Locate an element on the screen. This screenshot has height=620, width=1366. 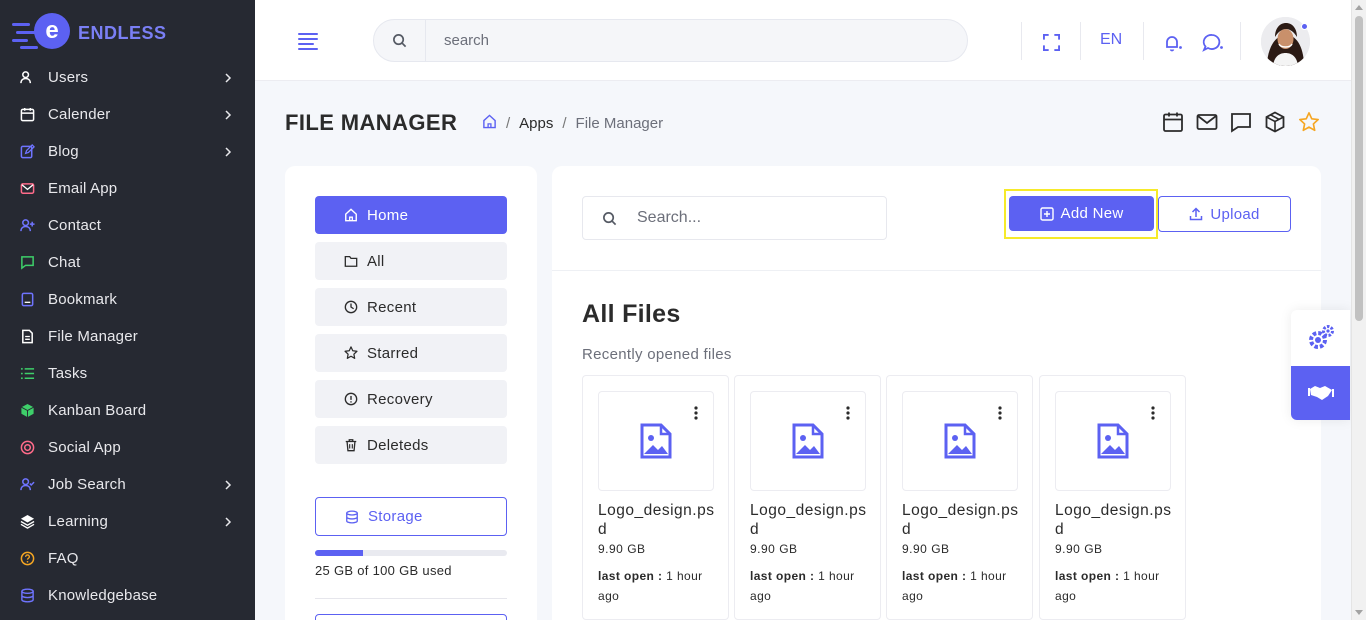
sidebar-item-bookmark: Bookmark is located at coordinates (127, 299).